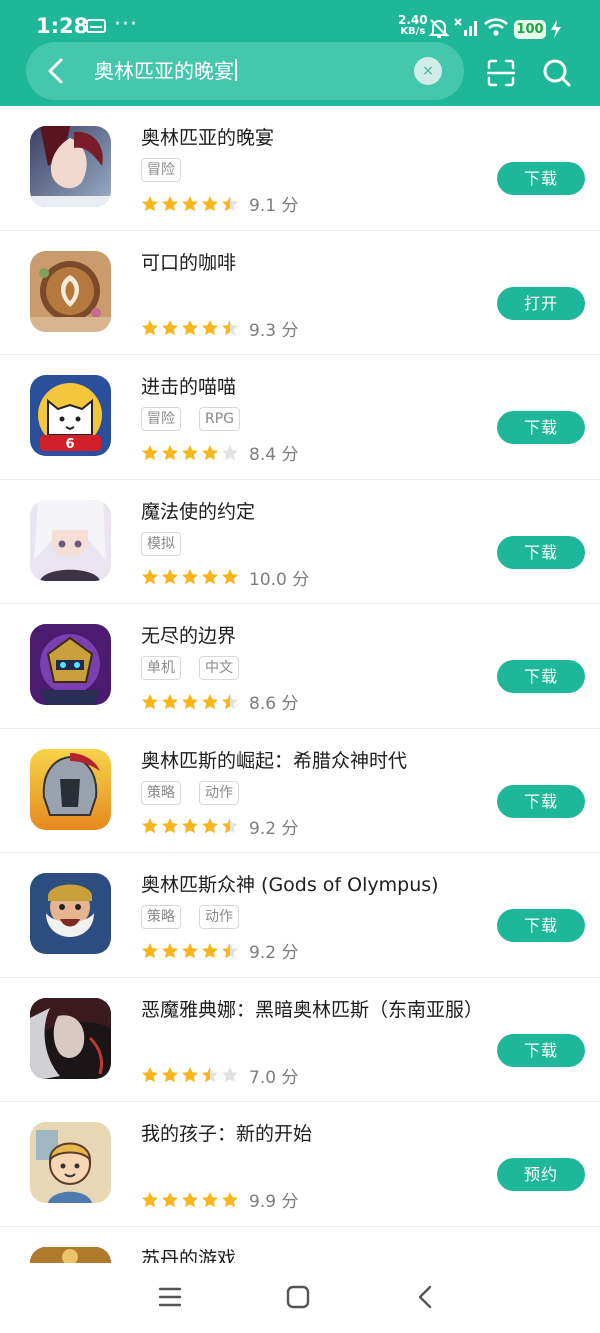 This screenshot has height=1333, width=600. I want to click on category-tag: 模拟, so click(161, 543).